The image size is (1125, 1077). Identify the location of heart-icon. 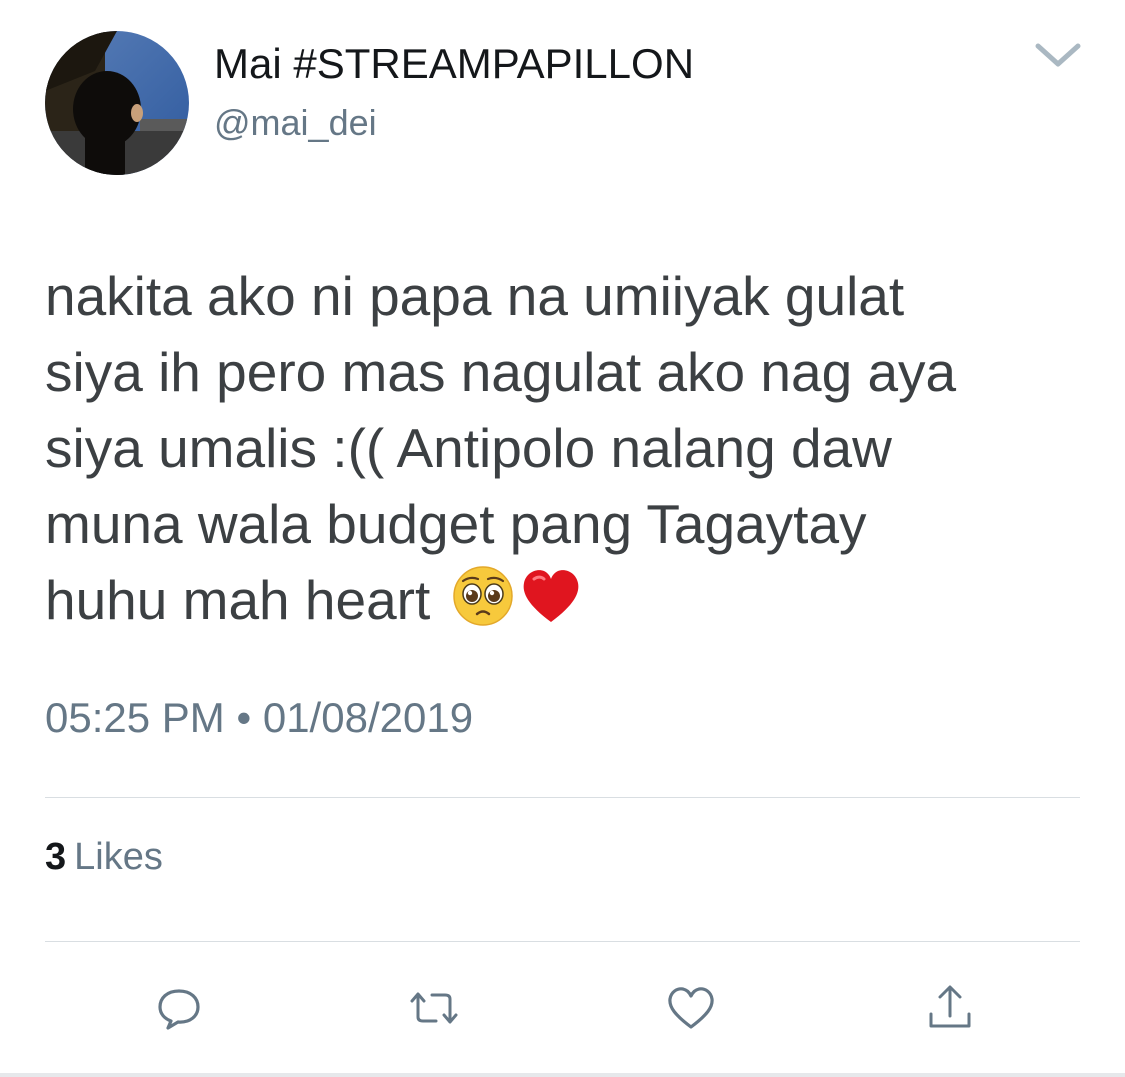
(691, 1010).